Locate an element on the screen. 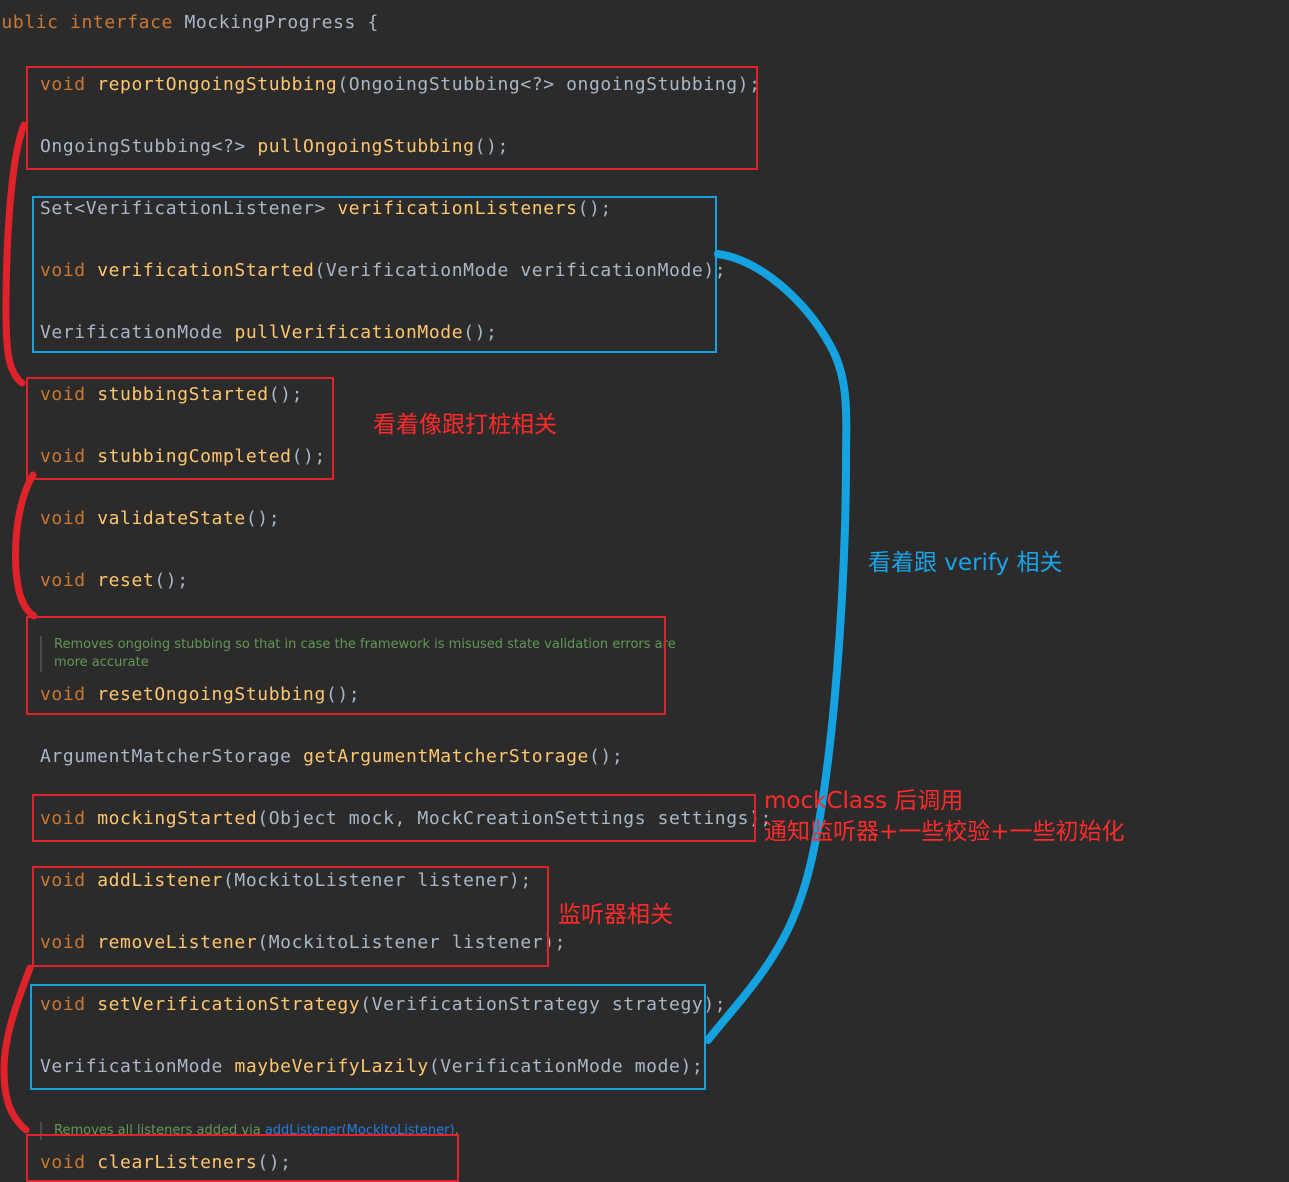  verify-brace-stroke is located at coordinates (777, 647).